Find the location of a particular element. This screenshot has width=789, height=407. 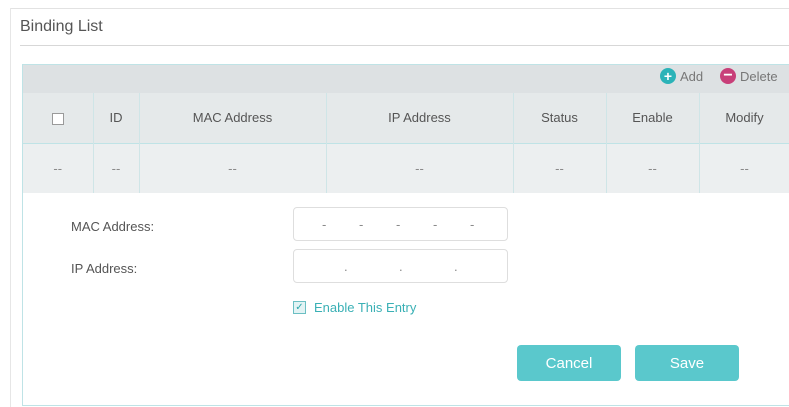

select-all-checkbox is located at coordinates (57, 118).